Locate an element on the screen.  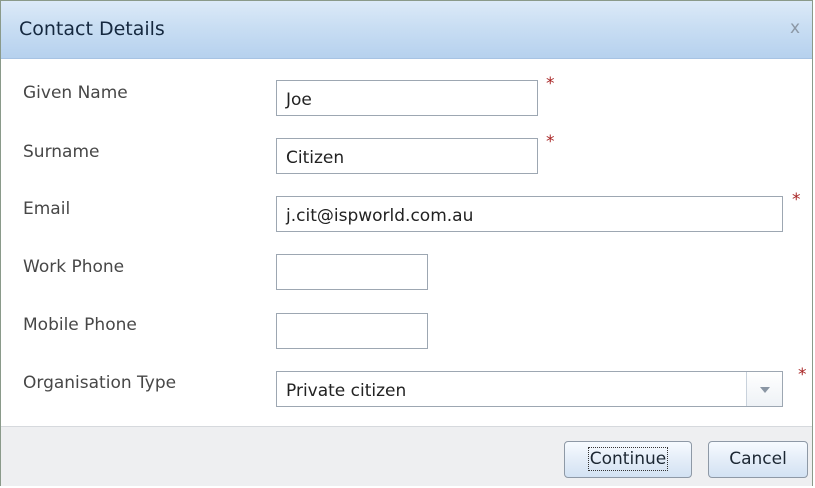
cancel-button: Cancel is located at coordinates (758, 459).